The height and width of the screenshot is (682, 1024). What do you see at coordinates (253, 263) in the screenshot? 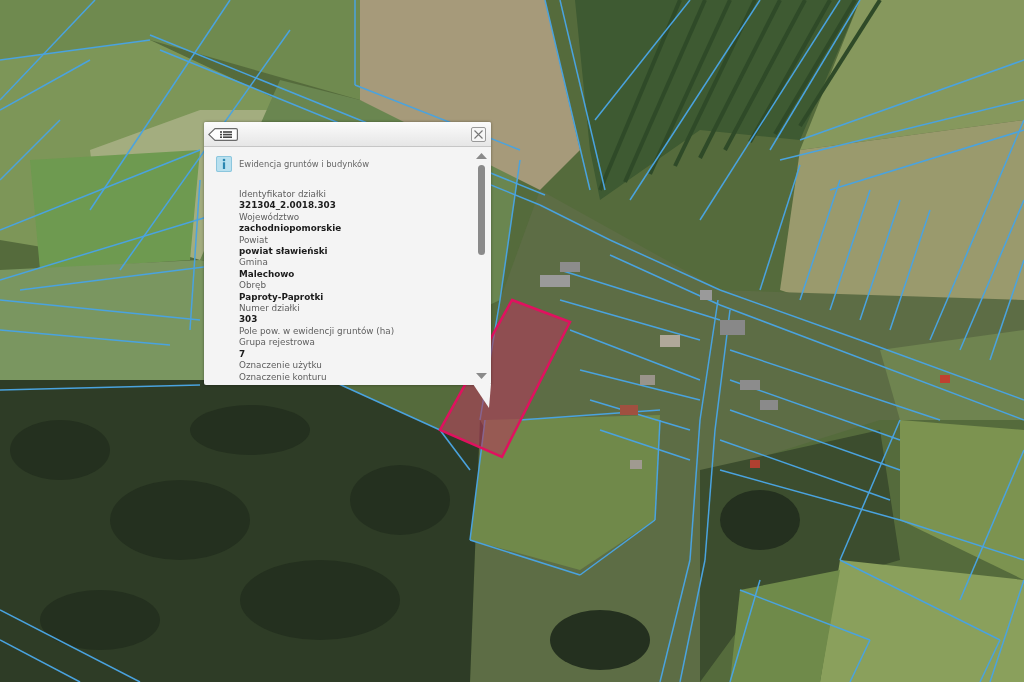
I see `attribute-label: Gmina` at bounding box center [253, 263].